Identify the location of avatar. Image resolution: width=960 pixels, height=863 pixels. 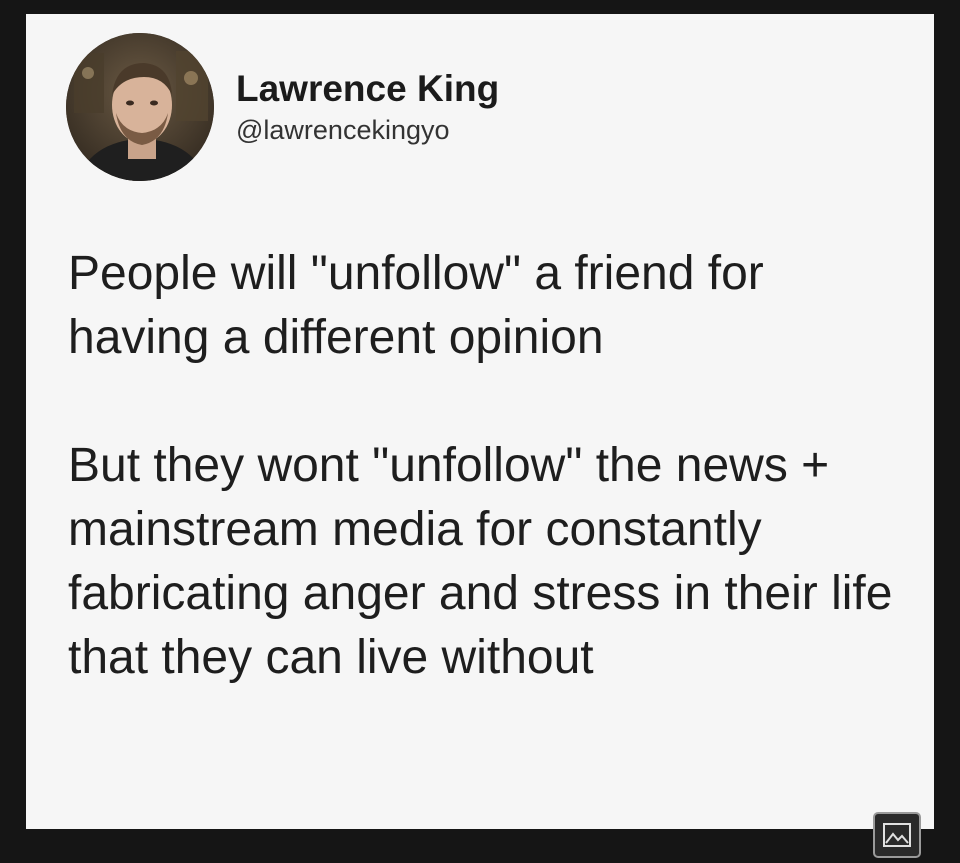
(140, 107).